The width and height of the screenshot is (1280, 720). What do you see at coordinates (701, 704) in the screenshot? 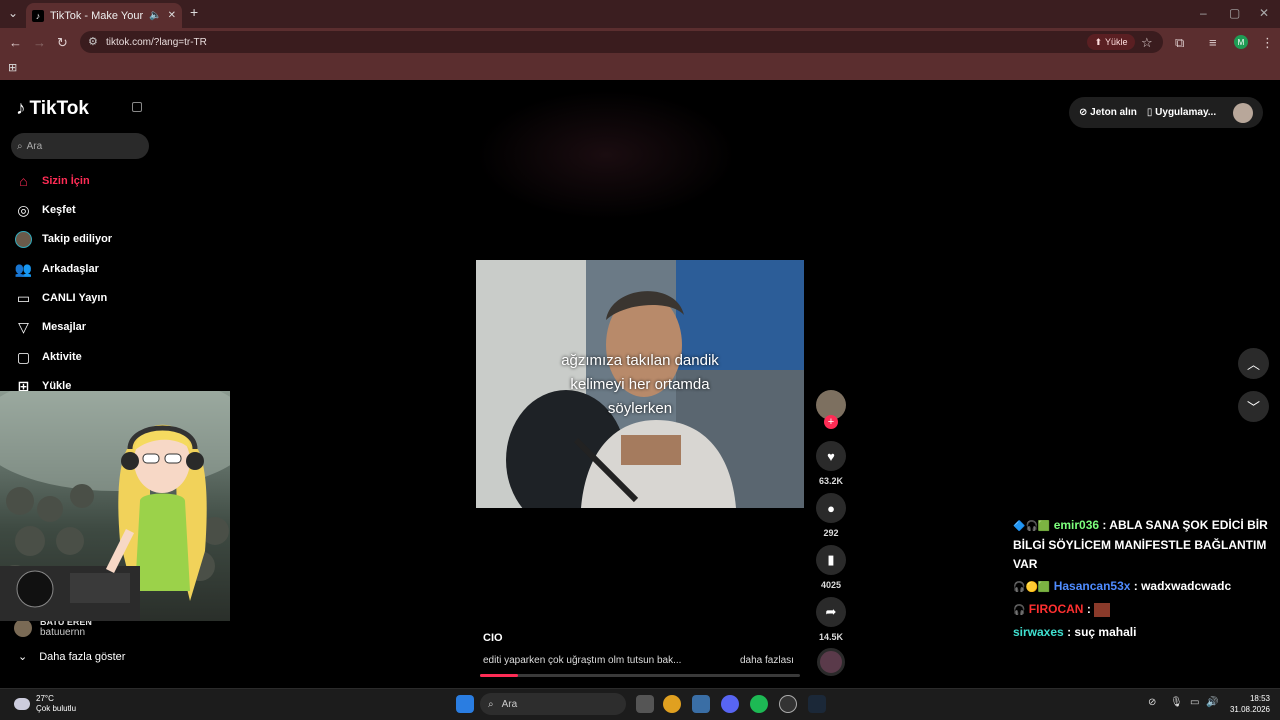
I see `steam-vr-icon` at bounding box center [701, 704].